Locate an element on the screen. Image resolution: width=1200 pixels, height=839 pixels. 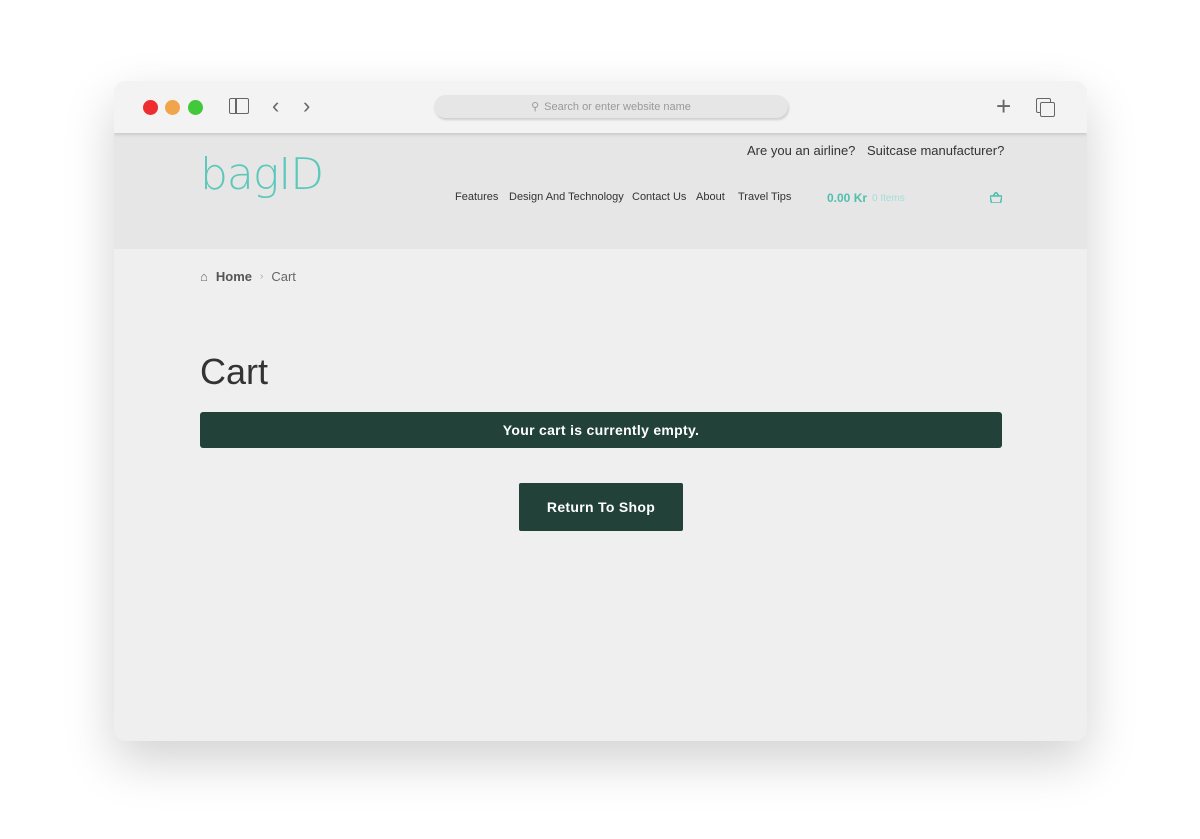
search-icon: ⚲ is located at coordinates (535, 107).